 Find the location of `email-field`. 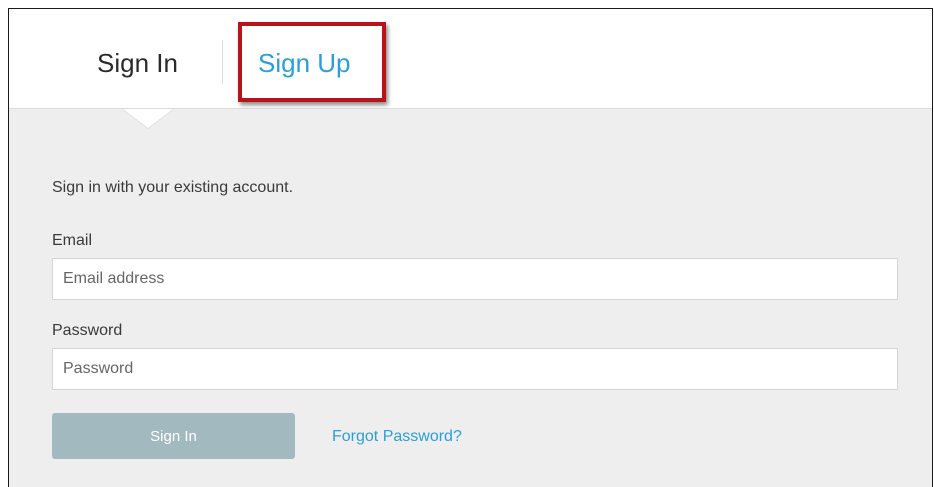

email-field is located at coordinates (475, 279).